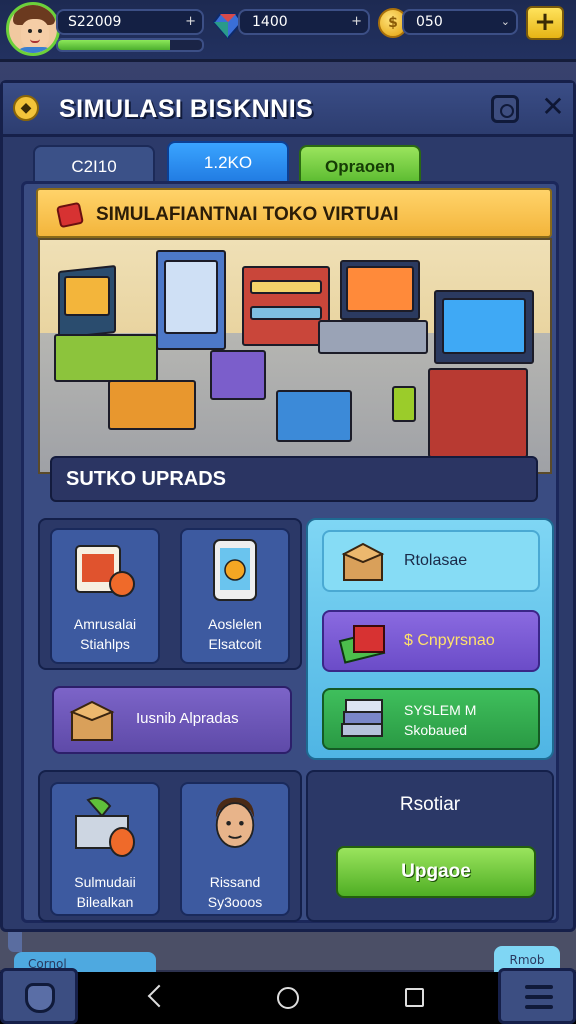  I want to click on business-upgrades-button: Iusnib Alpradas, so click(172, 720).